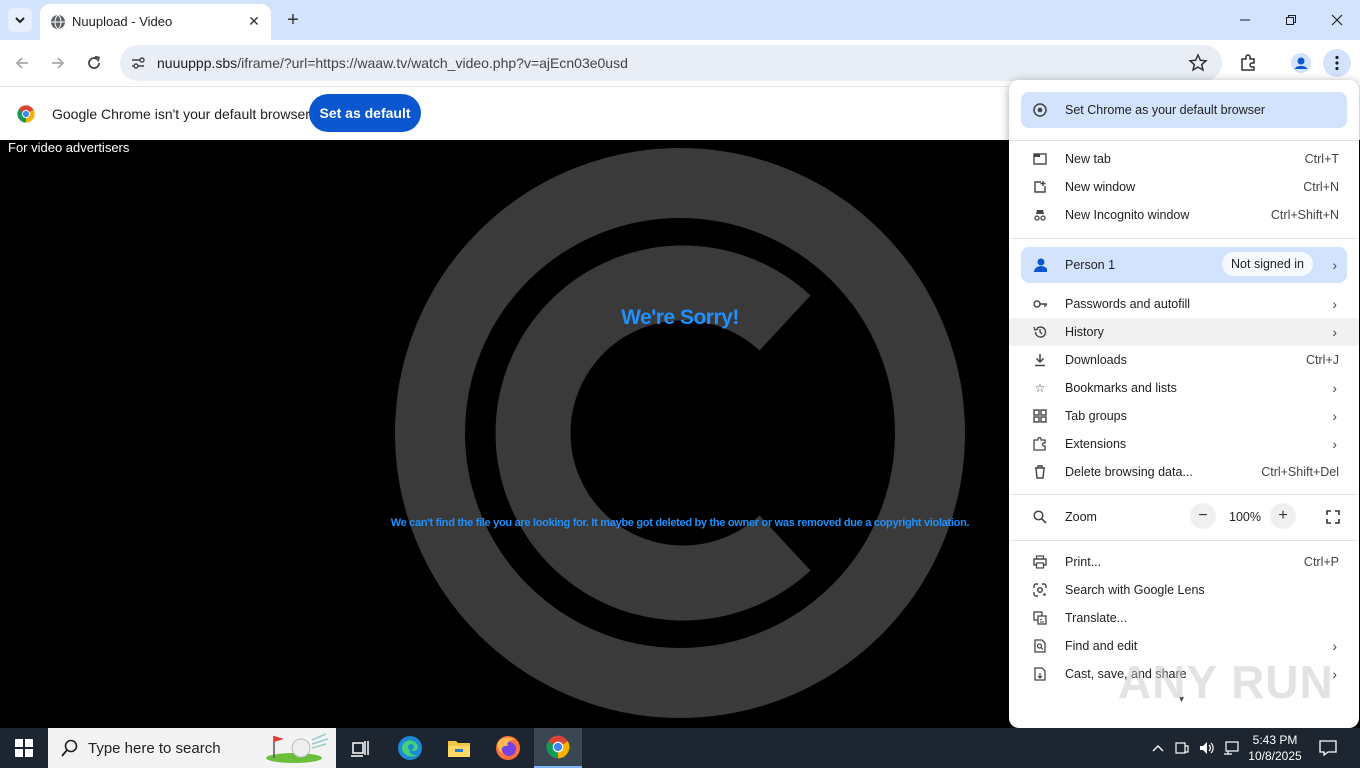 The height and width of the screenshot is (768, 1360). Describe the element at coordinates (1304, 215) in the screenshot. I see `menu-item-shortcut: Ctrl+Shift+N` at that location.